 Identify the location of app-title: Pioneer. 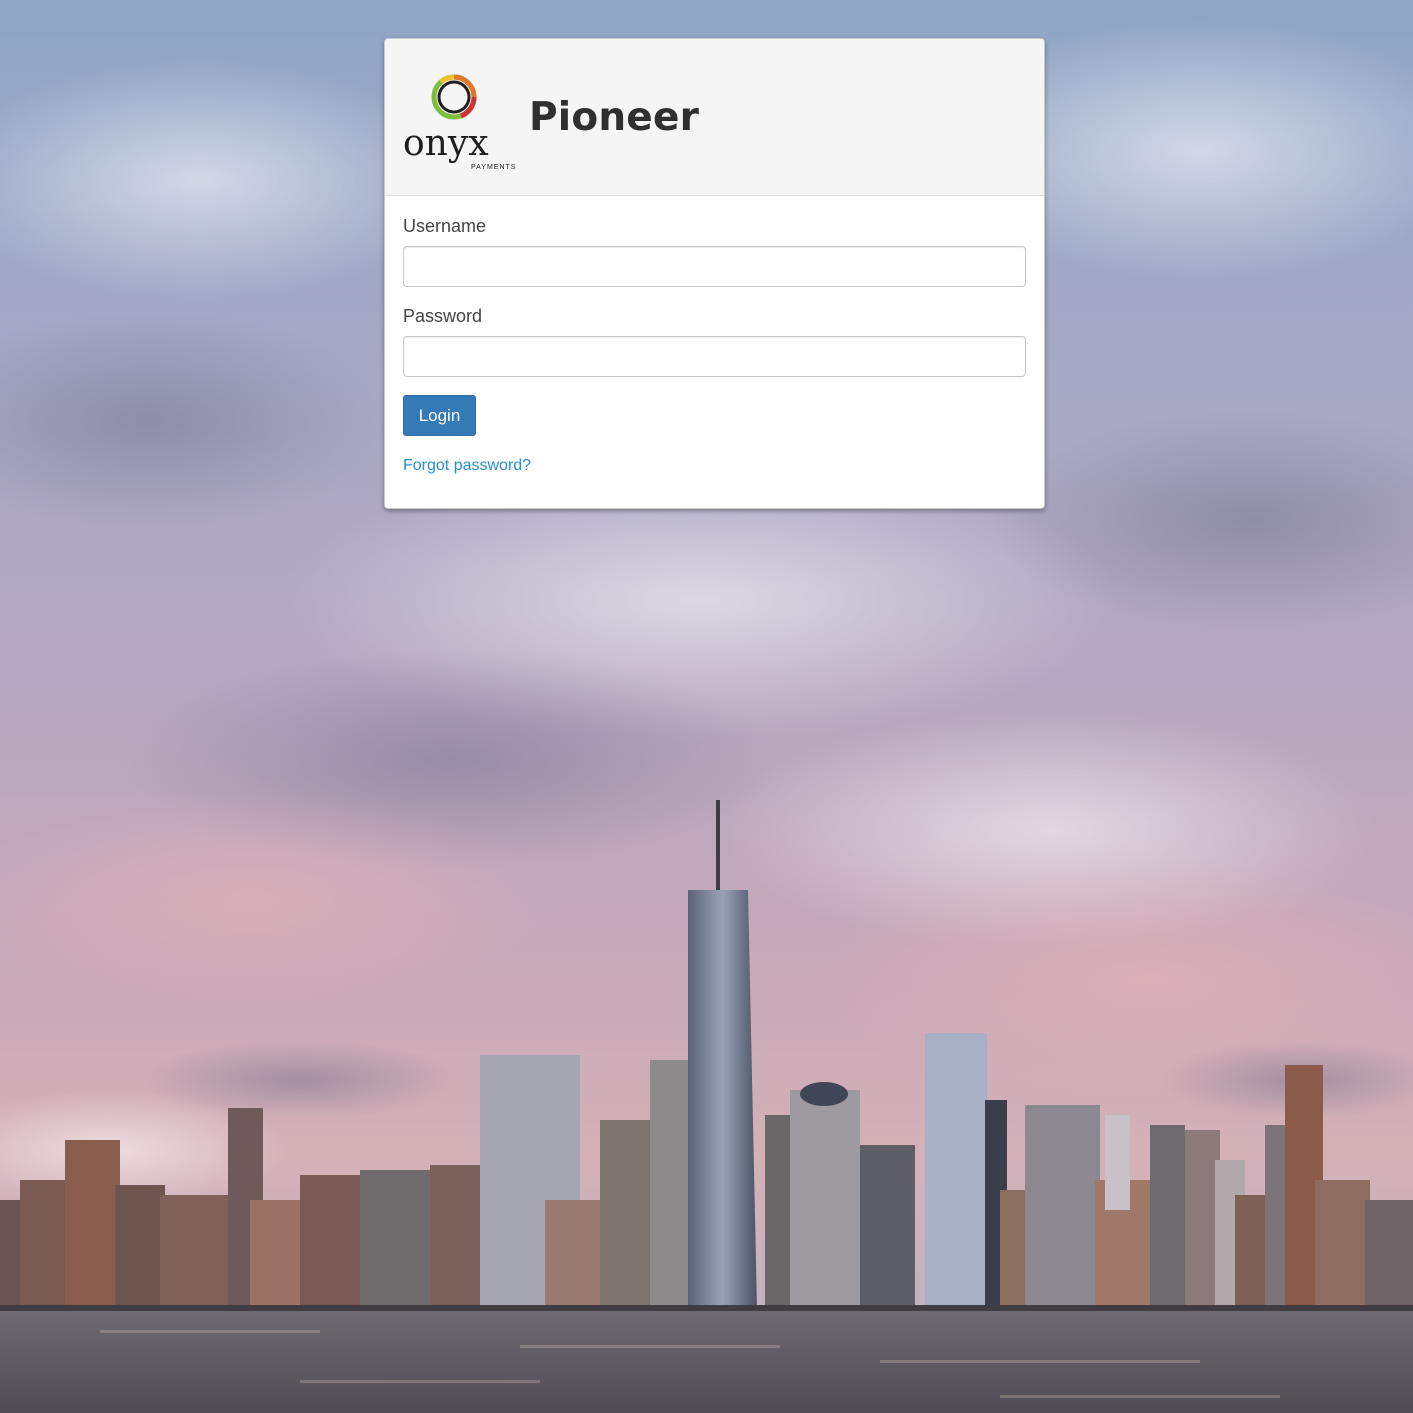
(614, 117).